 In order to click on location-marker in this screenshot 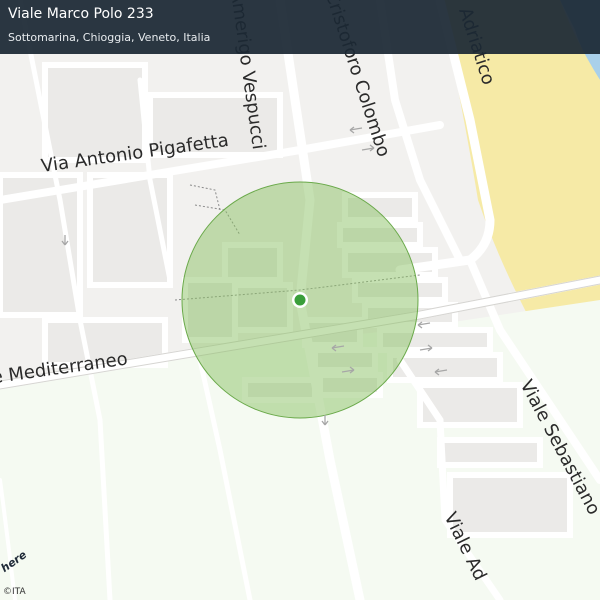, I will do `click(300, 300)`.